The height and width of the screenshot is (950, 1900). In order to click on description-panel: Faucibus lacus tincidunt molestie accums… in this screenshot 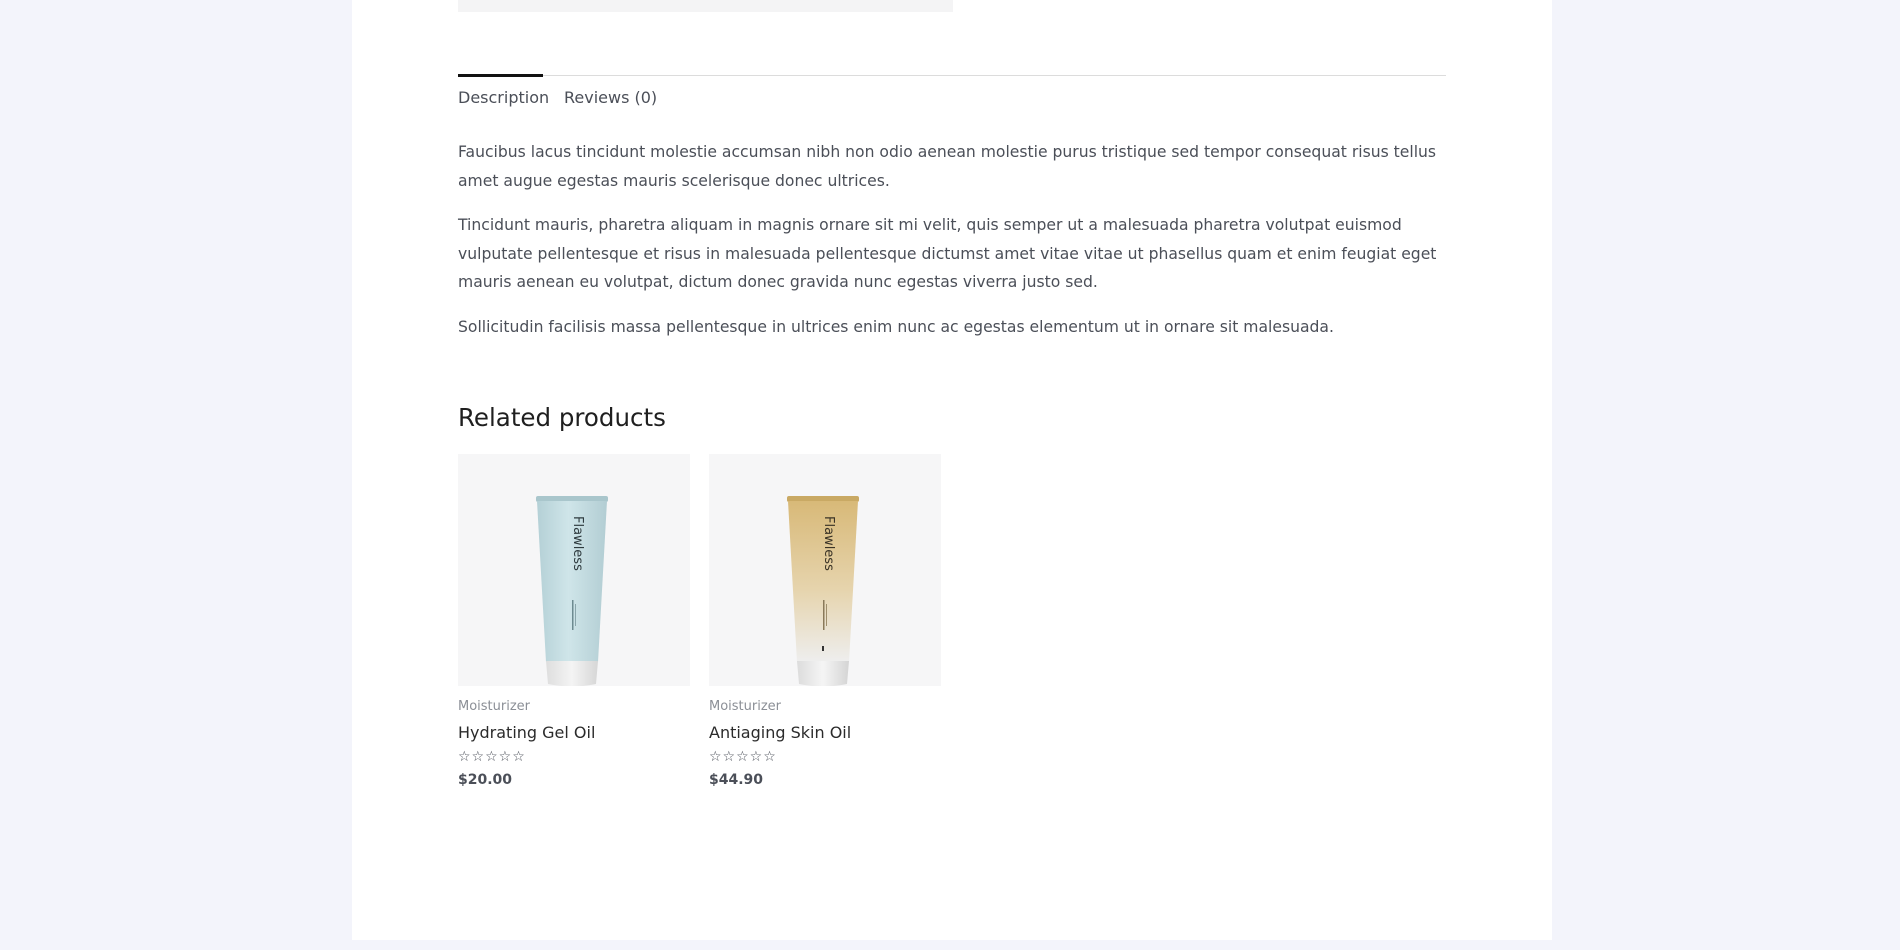, I will do `click(952, 247)`.